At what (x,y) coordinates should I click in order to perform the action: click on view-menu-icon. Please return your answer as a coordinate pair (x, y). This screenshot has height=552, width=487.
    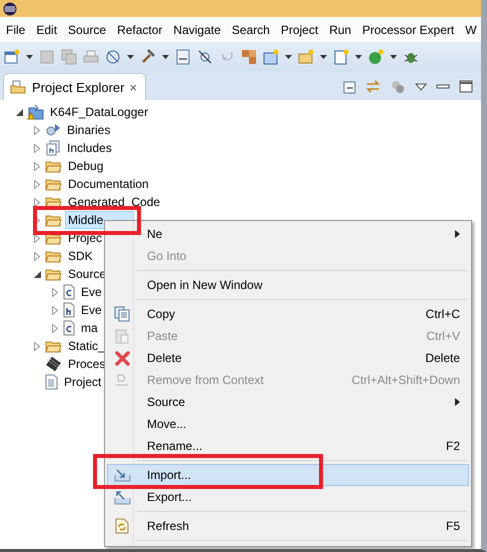
    Looking at the image, I should click on (421, 86).